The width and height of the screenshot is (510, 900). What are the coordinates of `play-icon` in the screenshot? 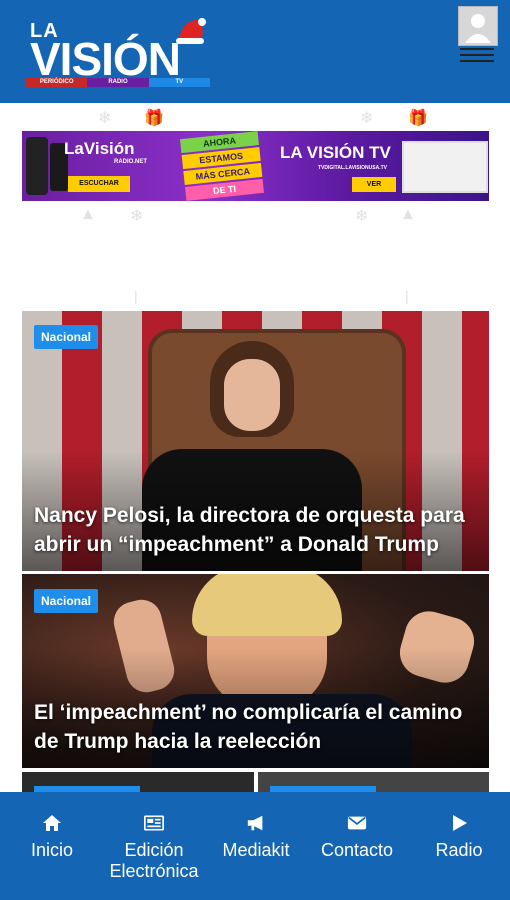 It's located at (459, 823).